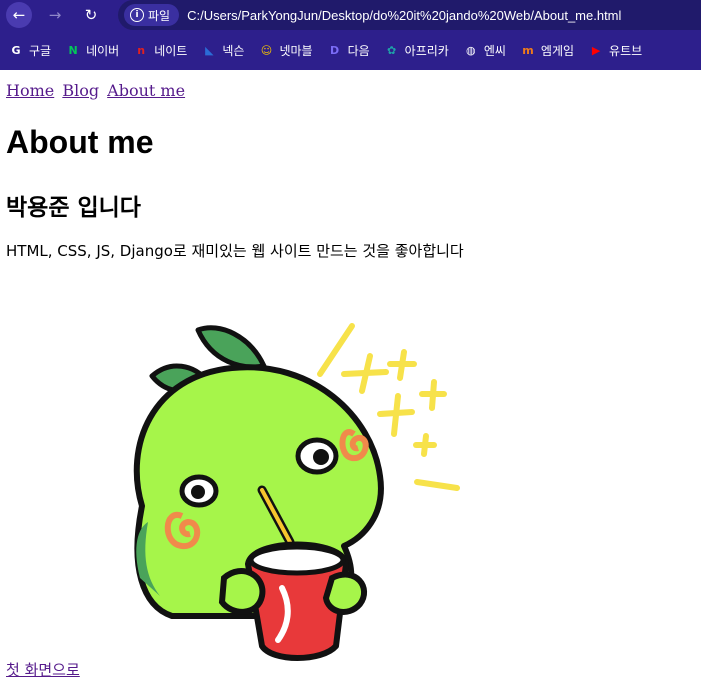  I want to click on mgame-icon: m, so click(528, 50).